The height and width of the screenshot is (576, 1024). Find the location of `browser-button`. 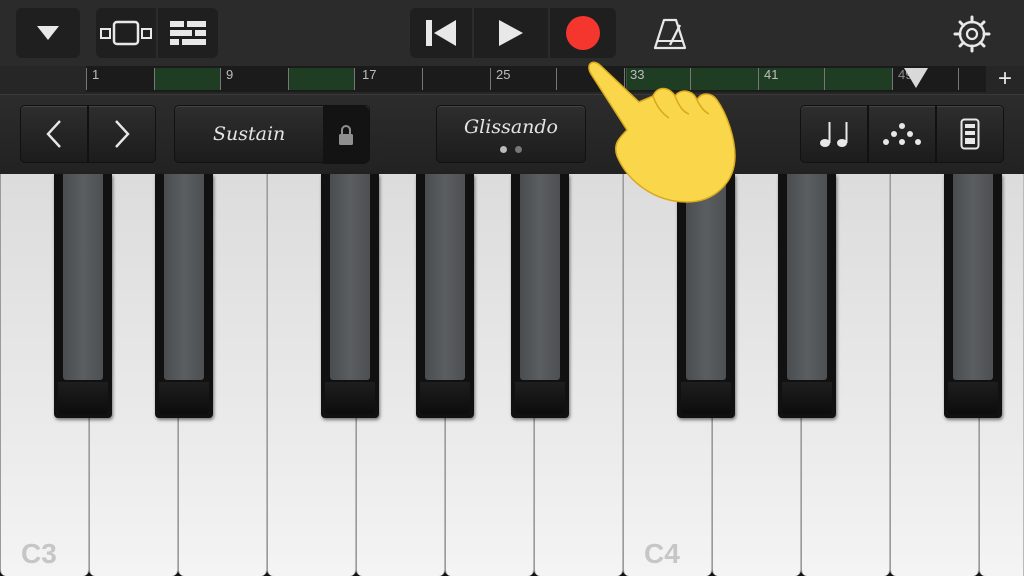

browser-button is located at coordinates (48, 33).